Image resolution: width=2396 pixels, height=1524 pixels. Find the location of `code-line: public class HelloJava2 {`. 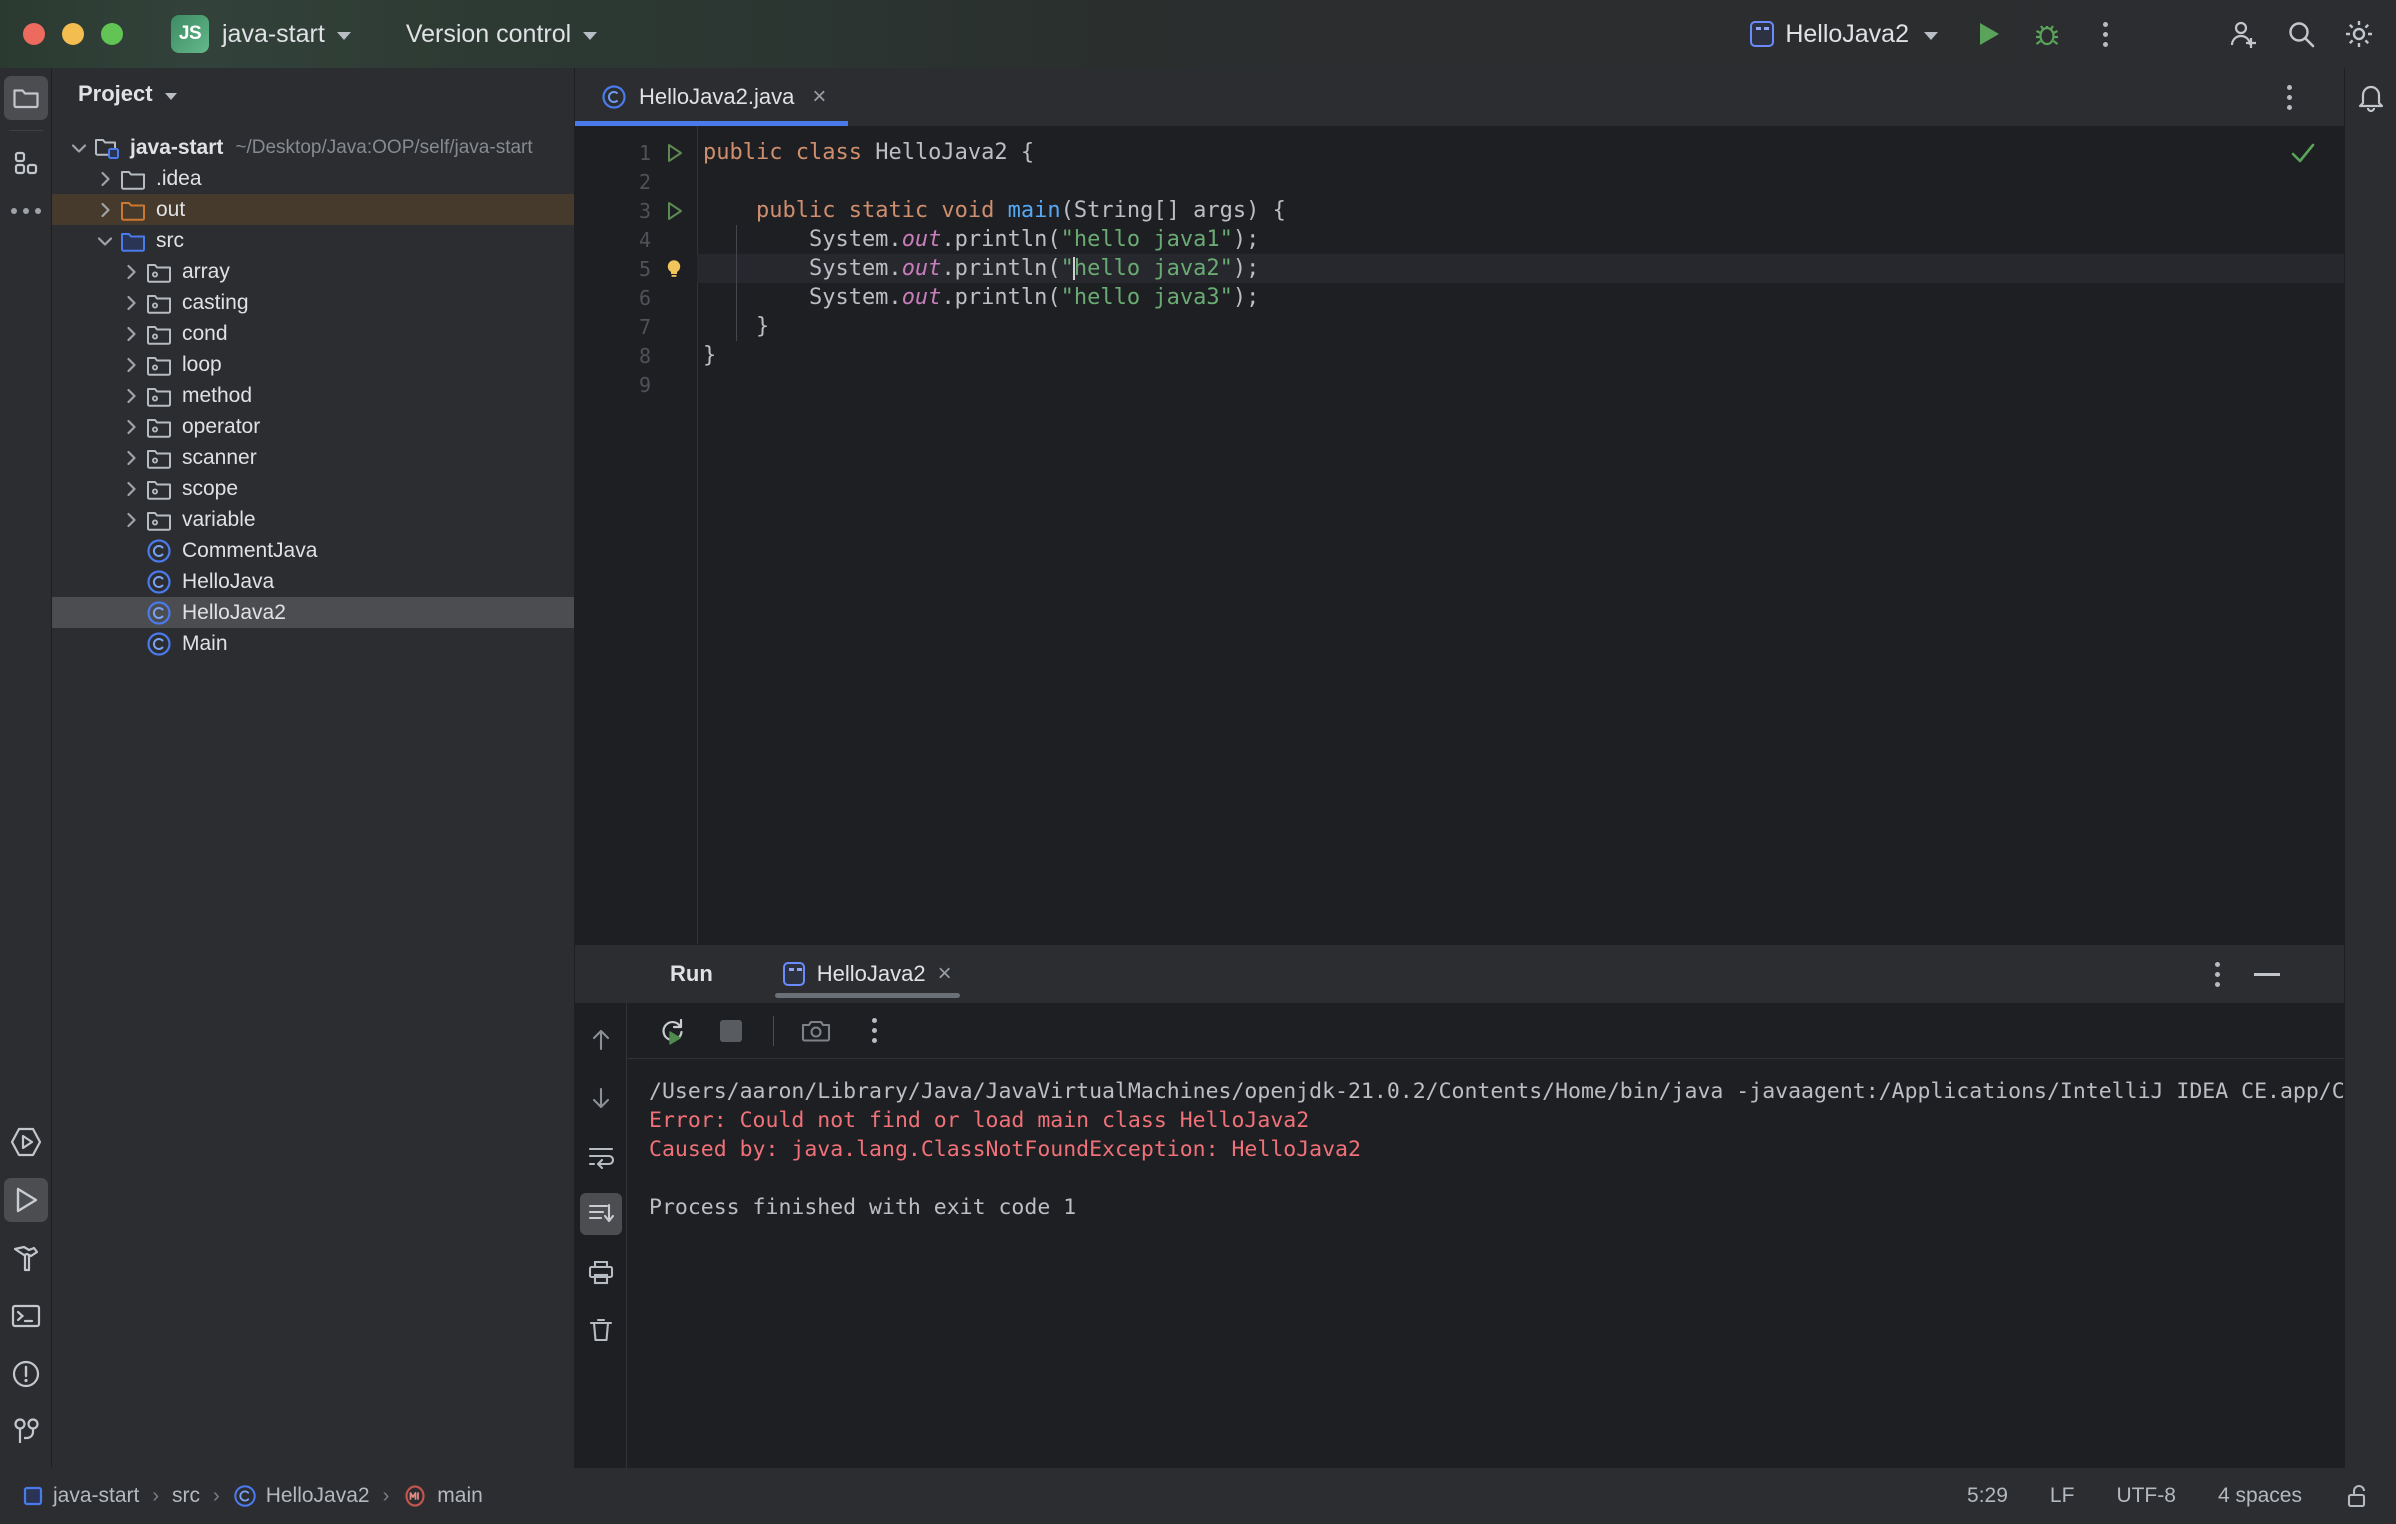

code-line: public class HelloJava2 { is located at coordinates (1520, 152).